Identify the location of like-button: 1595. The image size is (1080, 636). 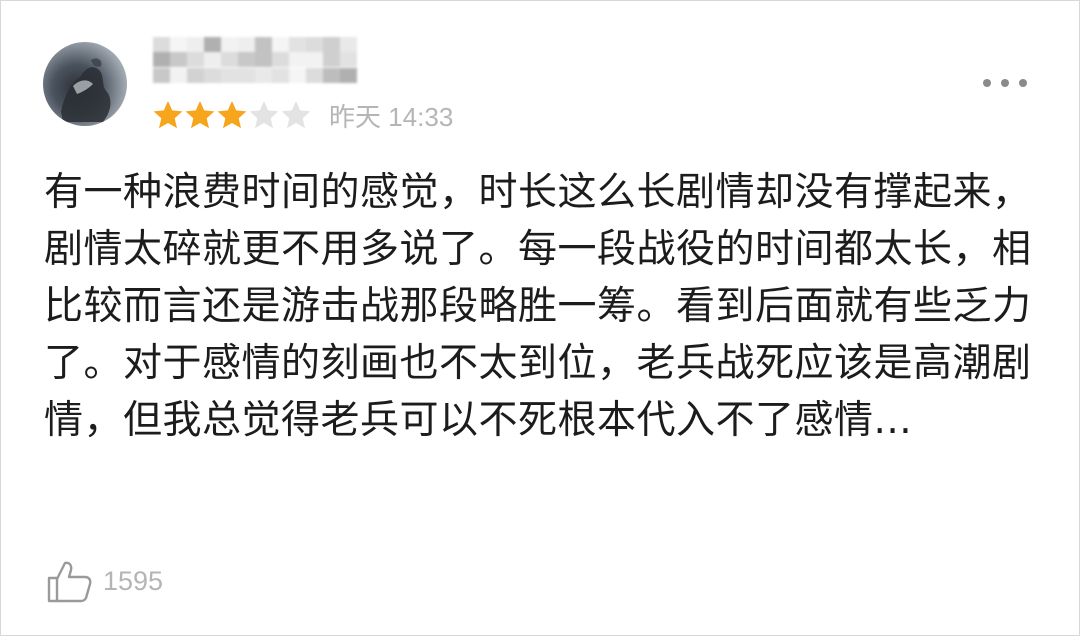
(104, 581).